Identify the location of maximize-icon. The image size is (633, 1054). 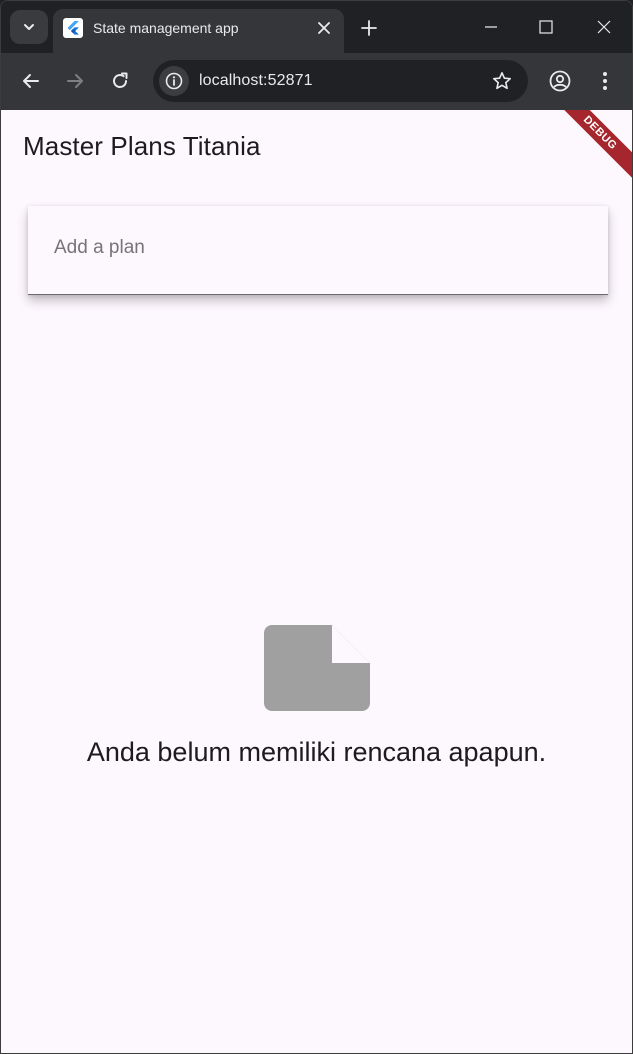
(546, 27).